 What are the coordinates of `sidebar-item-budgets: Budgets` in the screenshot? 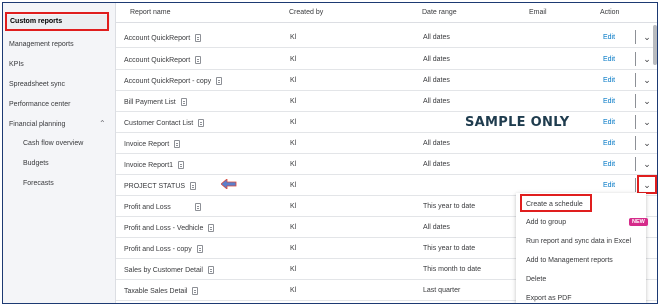 It's located at (36, 164).